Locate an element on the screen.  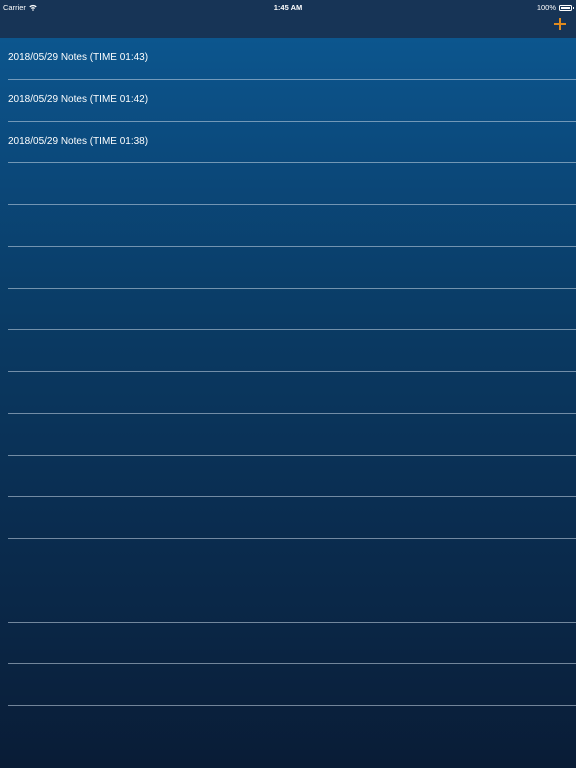
note-title: 2018/05/29 Notes (TIME 01:43) is located at coordinates (78, 57).